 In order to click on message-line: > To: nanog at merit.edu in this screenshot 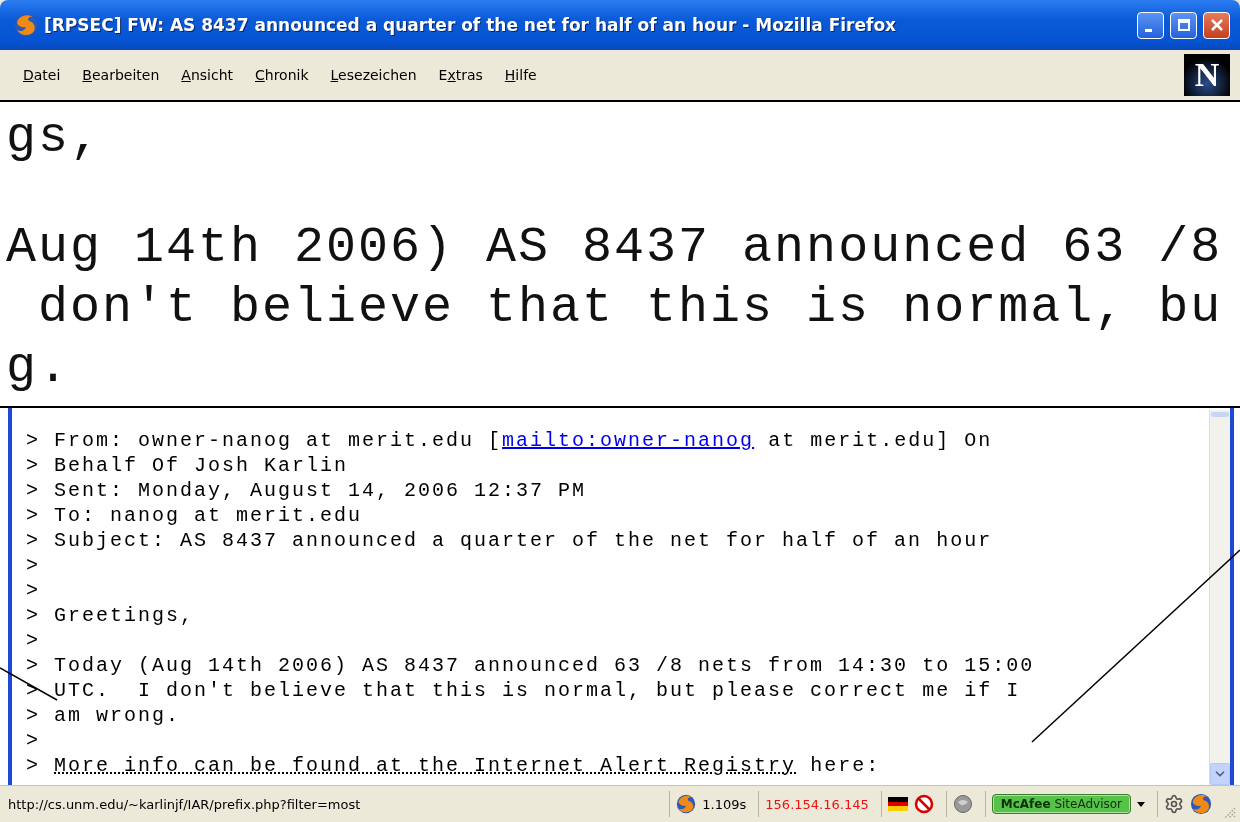, I will do `click(195, 515)`.